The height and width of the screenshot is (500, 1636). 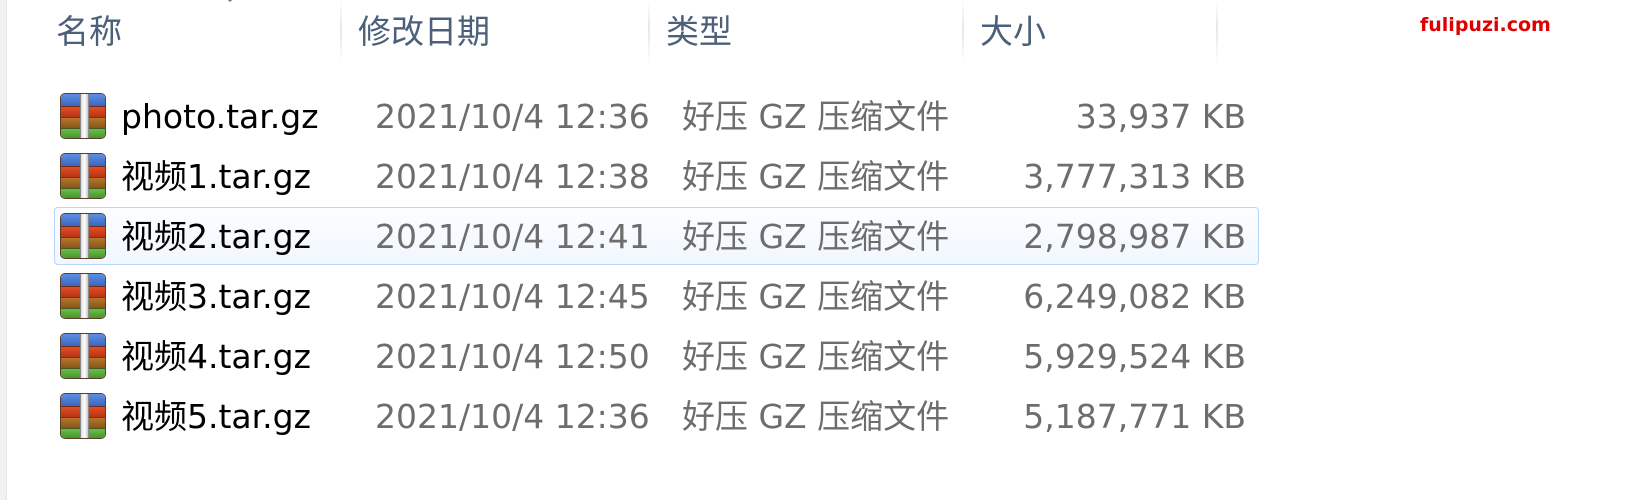 I want to click on file-modified-date: 2021/10/4 12:38, so click(x=512, y=176).